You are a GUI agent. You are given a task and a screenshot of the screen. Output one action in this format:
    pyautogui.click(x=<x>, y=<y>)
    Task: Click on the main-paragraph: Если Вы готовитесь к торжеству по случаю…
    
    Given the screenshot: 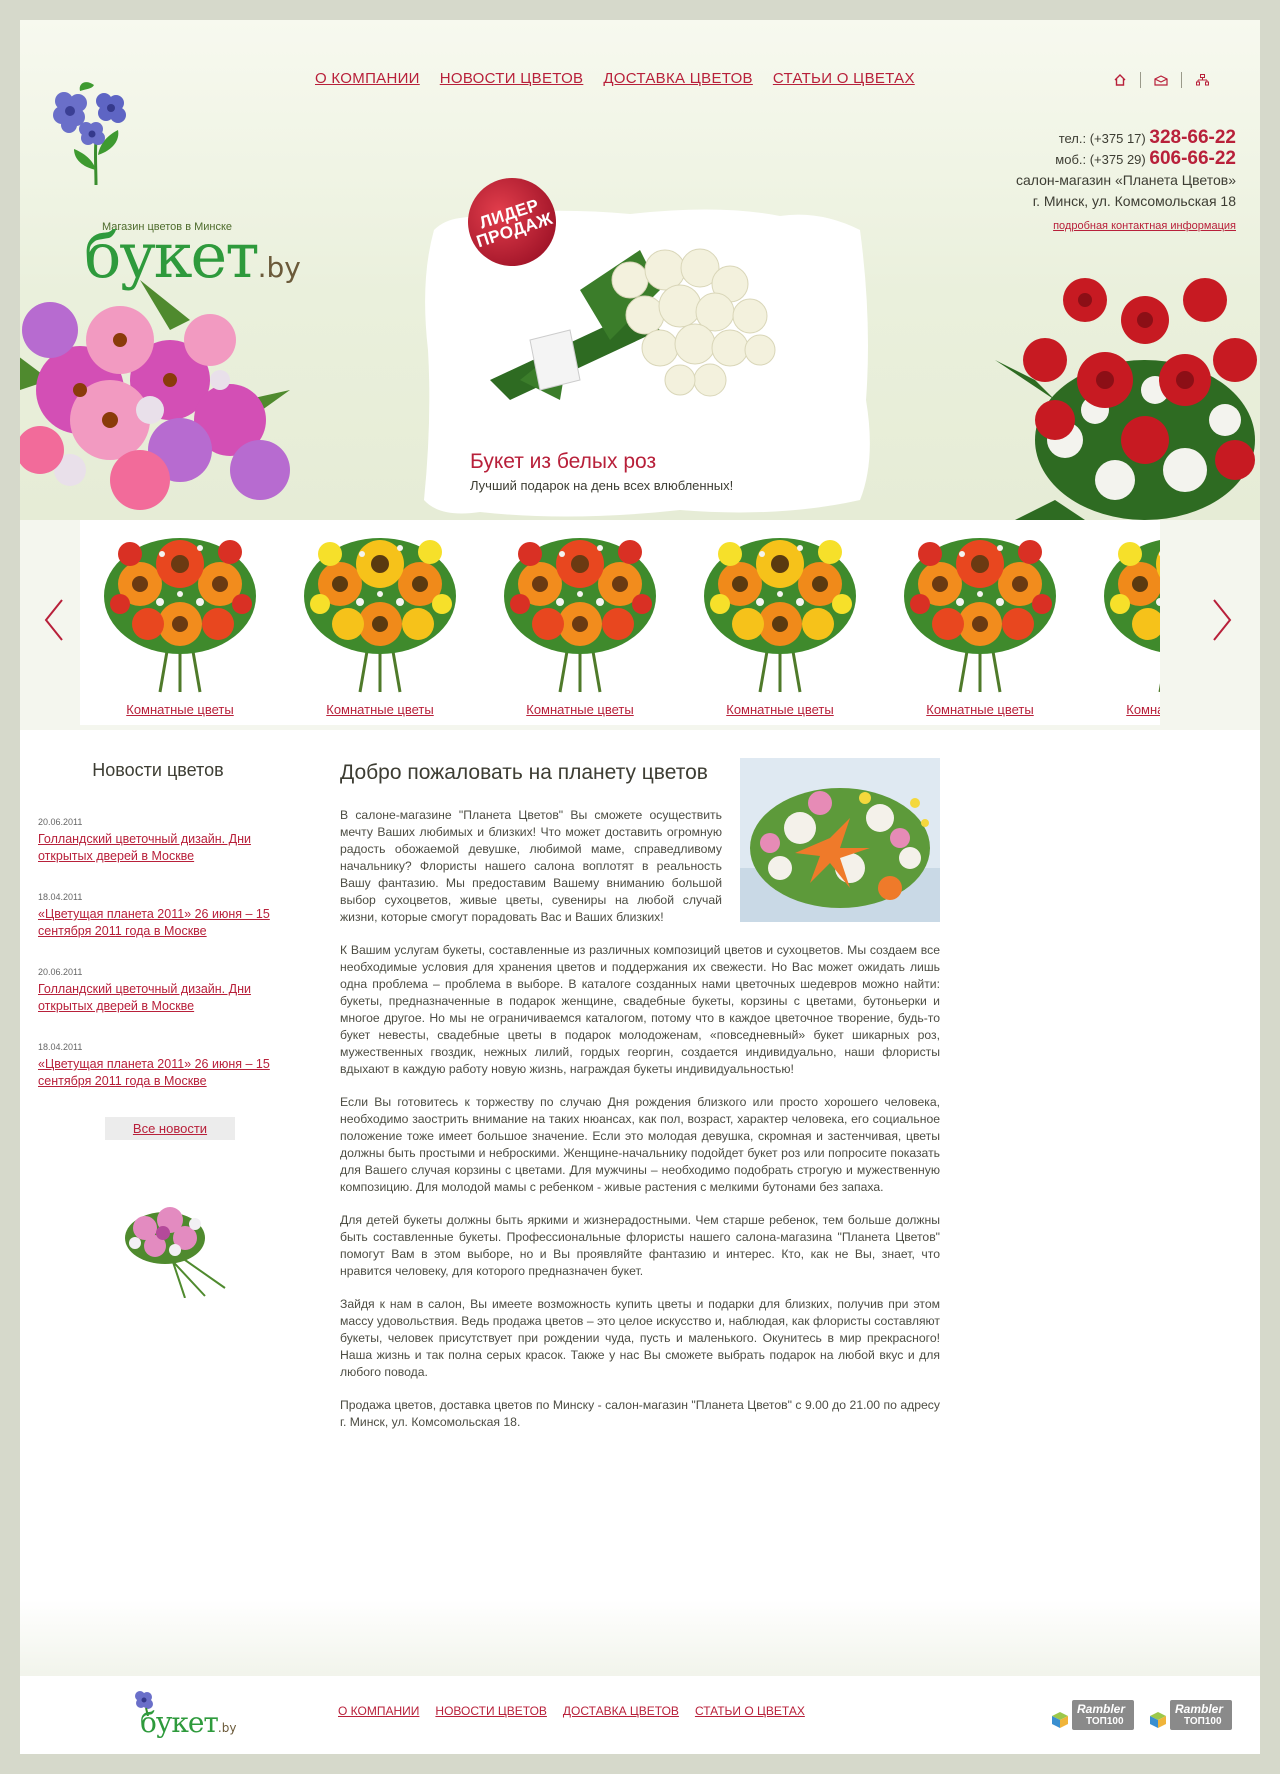 What is the action you would take?
    pyautogui.click(x=640, y=1144)
    